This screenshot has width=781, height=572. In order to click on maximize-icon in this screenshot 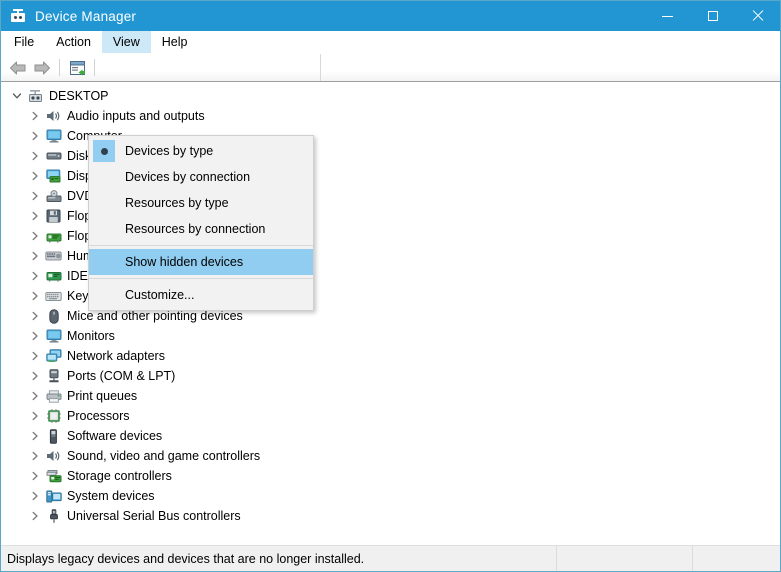, I will do `click(712, 16)`.